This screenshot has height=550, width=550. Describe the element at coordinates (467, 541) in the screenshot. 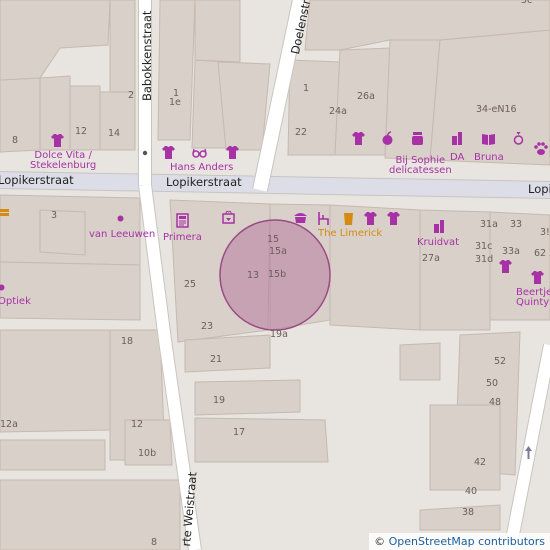

I see `attribution-link: OpenStreetMap contributors` at that location.